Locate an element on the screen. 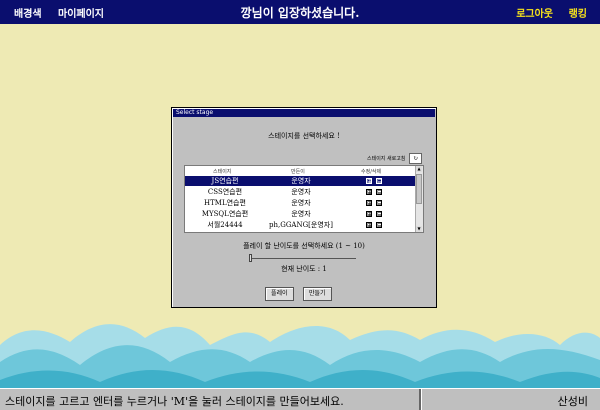  column-edit-delete: 수정/삭제 is located at coordinates (371, 172).